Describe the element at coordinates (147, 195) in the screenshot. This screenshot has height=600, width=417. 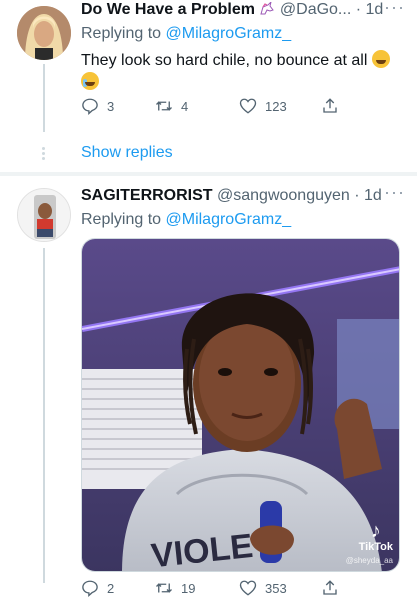
I see `display-name: SAGITERRORIST` at that location.